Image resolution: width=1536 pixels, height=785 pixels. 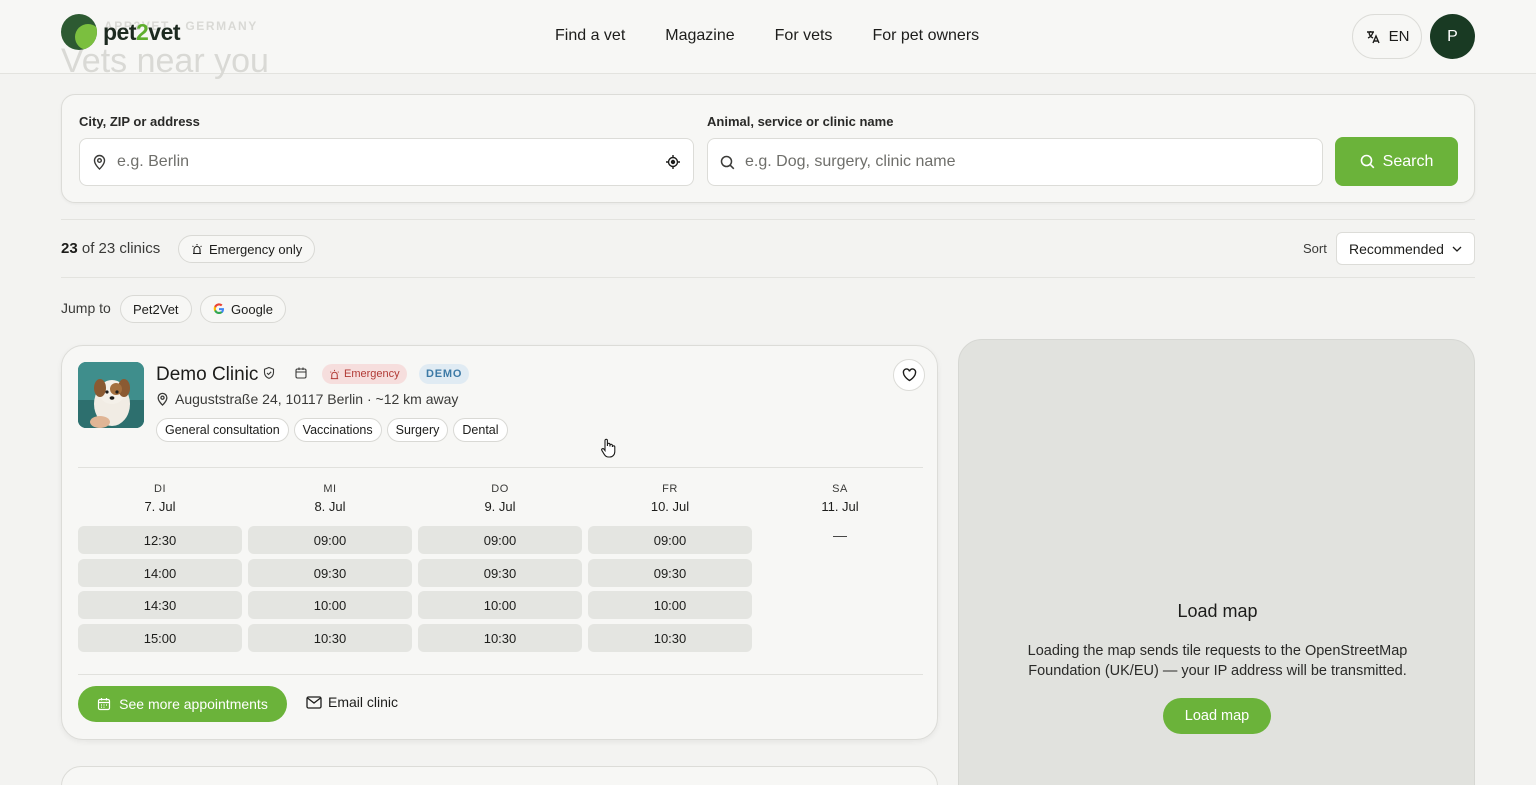 I want to click on favorite-button, so click(x=909, y=375).